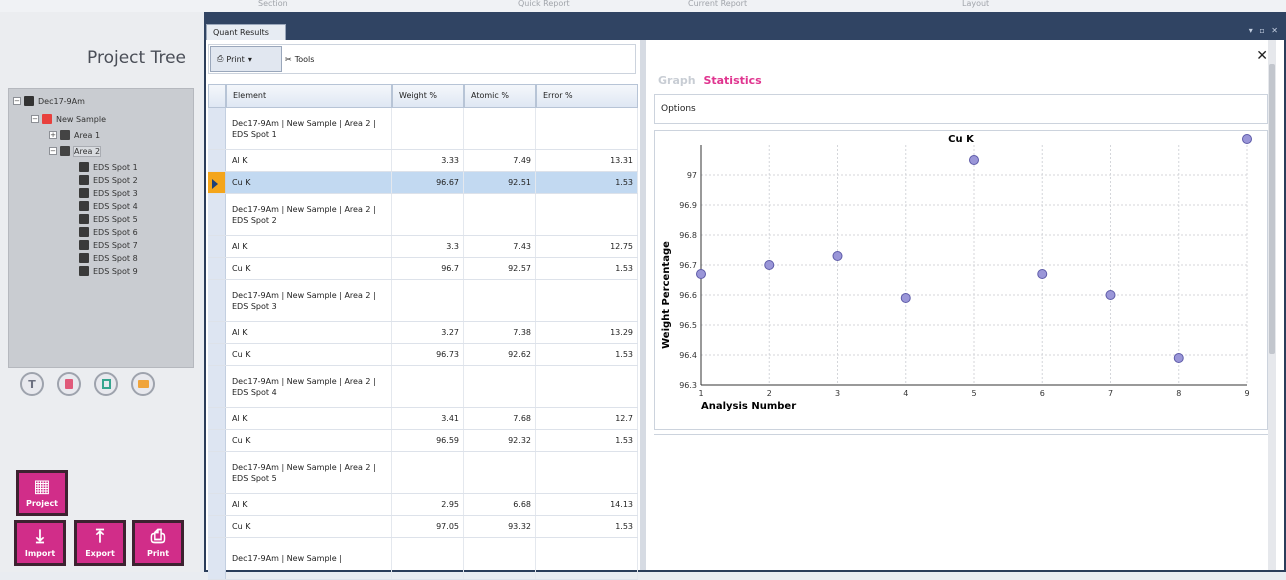 The width and height of the screenshot is (1286, 580). I want to click on tools-button: ✂ Tools, so click(299, 59).